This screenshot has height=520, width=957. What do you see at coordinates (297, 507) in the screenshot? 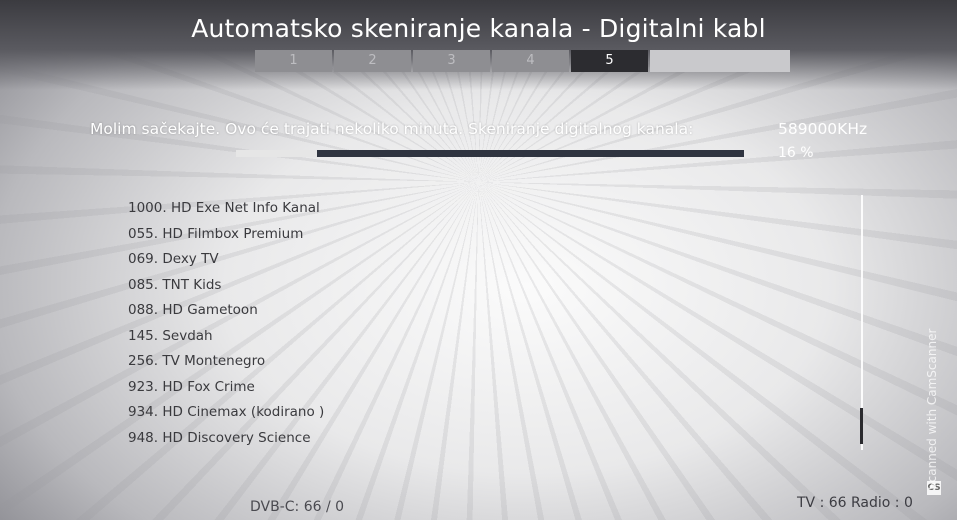
I see `dvb-counter: DVB-C: 66 / 0` at bounding box center [297, 507].